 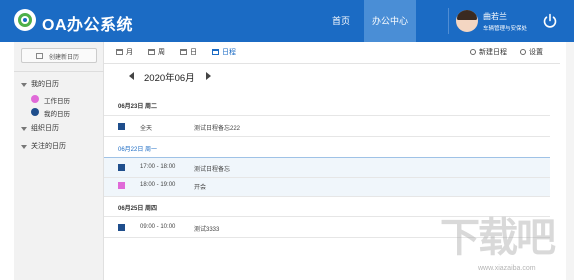 What do you see at coordinates (57, 100) in the screenshot?
I see `sidebar-item-work-calendar: 工作日历` at bounding box center [57, 100].